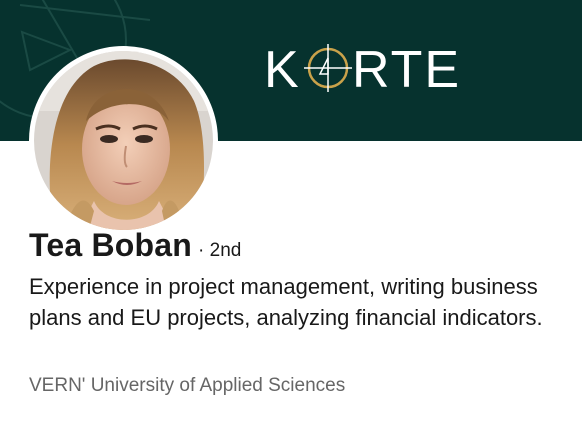 This screenshot has width=582, height=423. Describe the element at coordinates (220, 250) in the screenshot. I see `connection-degree: · 2nd` at that location.